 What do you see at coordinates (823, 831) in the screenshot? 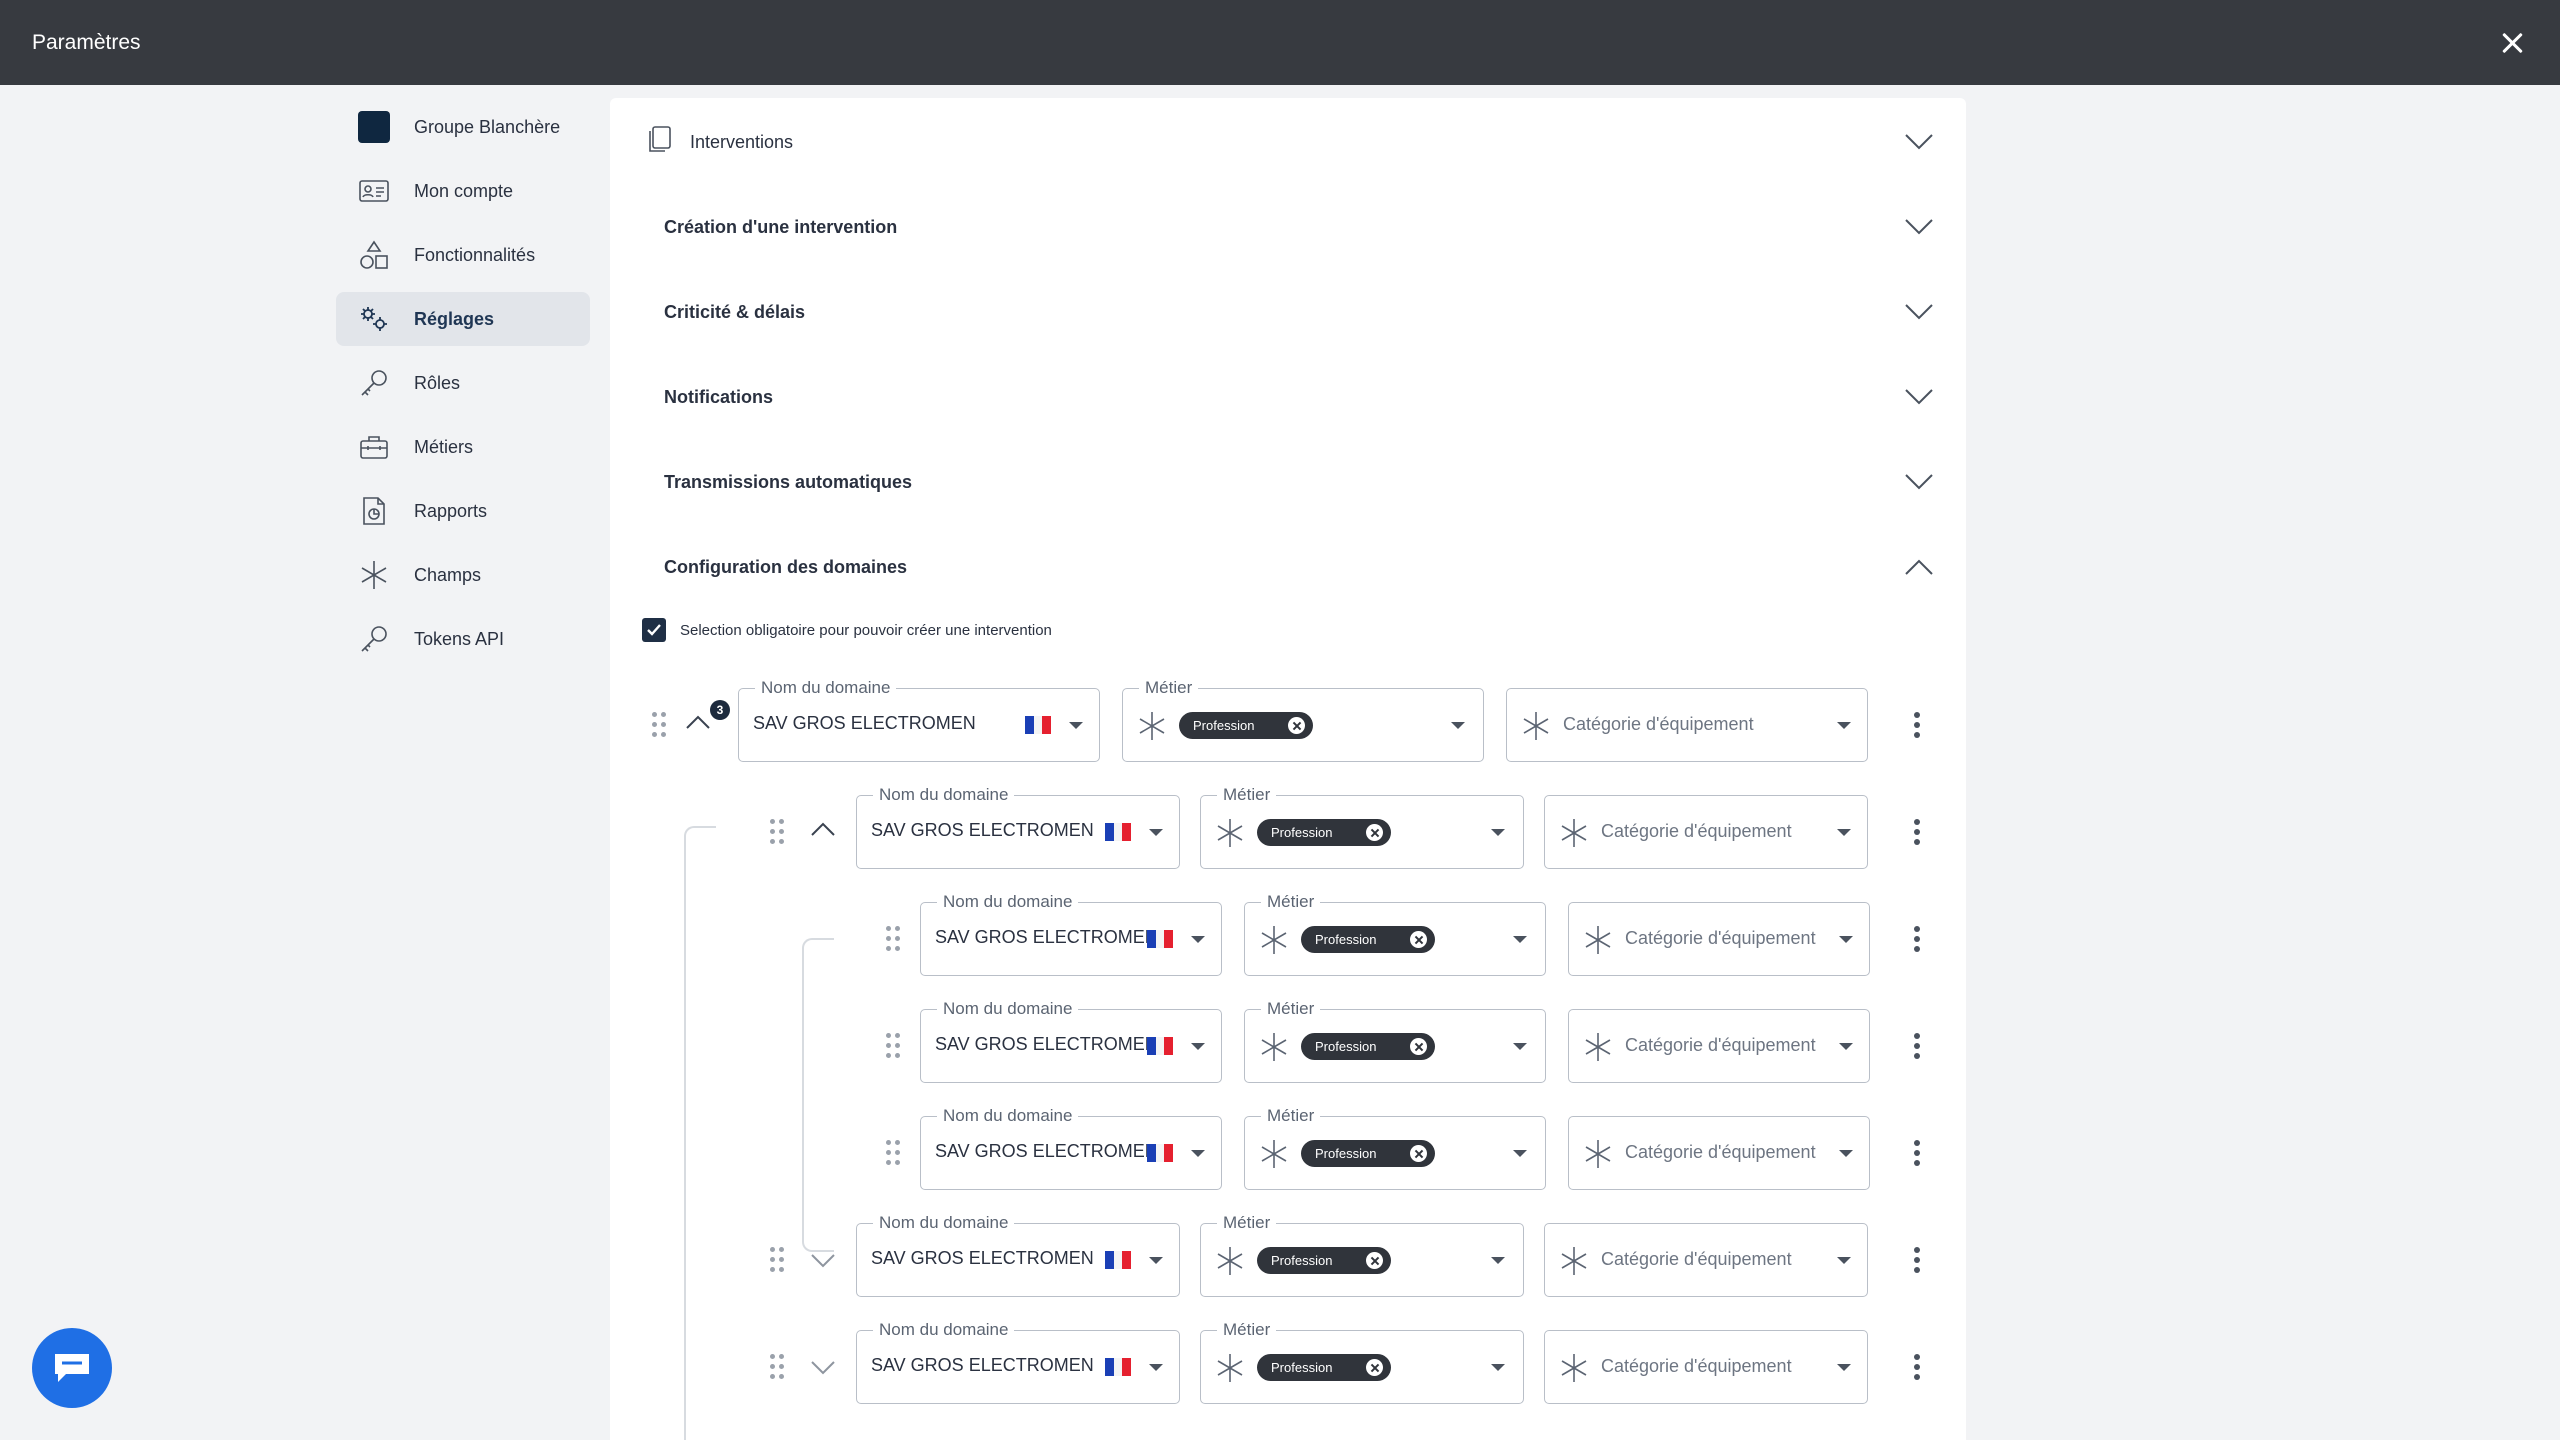
I see `chevron-up-icon` at bounding box center [823, 831].